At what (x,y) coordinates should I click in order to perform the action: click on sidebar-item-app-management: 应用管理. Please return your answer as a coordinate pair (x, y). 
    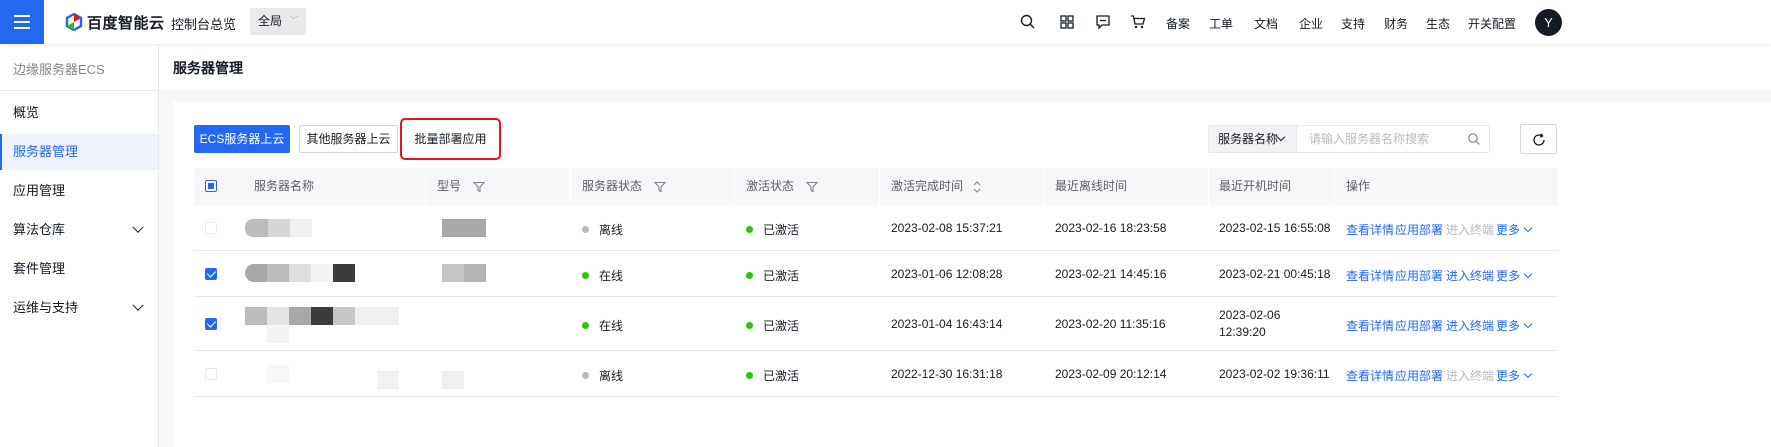
    Looking at the image, I should click on (79, 191).